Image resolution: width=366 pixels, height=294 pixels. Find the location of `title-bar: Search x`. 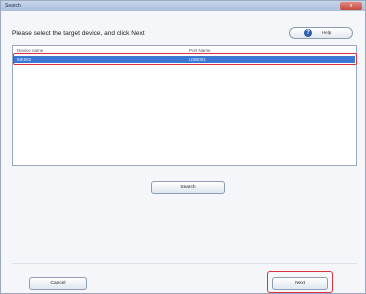

title-bar: Search x is located at coordinates (183, 6).